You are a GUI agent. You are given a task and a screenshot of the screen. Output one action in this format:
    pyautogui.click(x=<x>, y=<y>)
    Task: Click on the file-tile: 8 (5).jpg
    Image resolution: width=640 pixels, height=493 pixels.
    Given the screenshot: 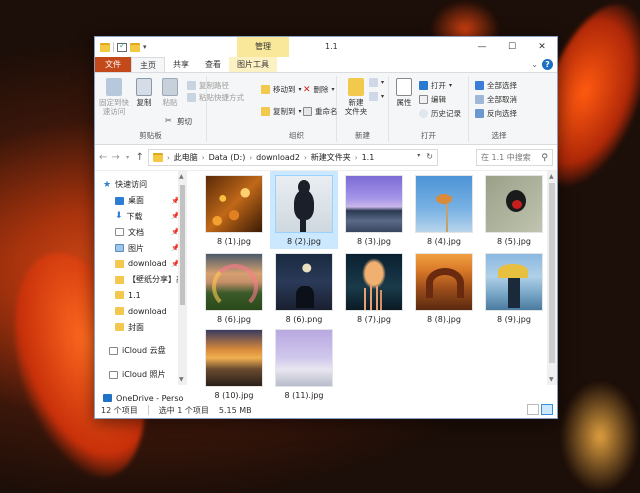 What is the action you would take?
    pyautogui.click(x=514, y=210)
    